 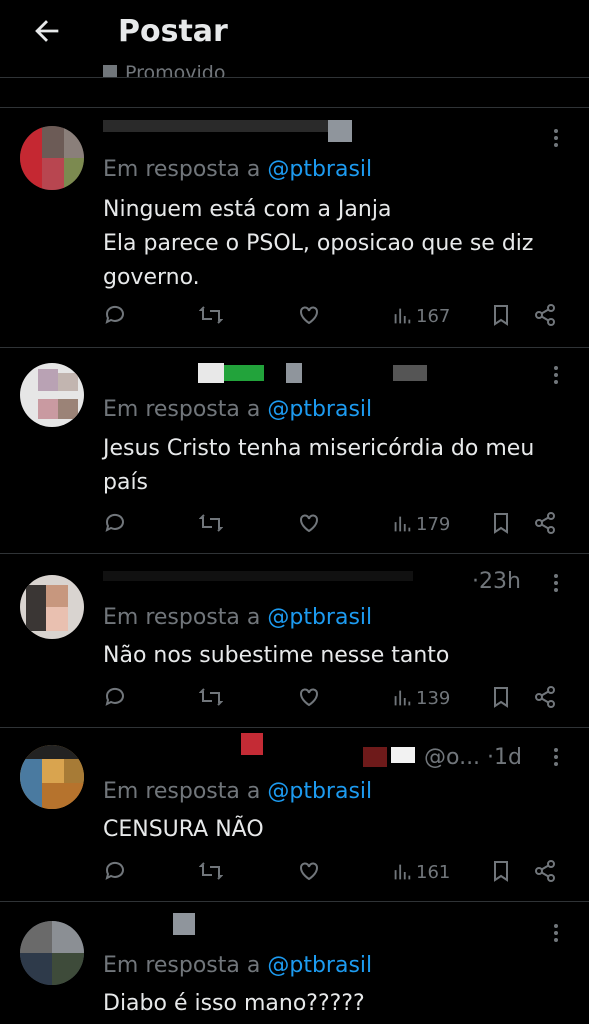 I want to click on action-bar: 139, so click(x=338, y=700).